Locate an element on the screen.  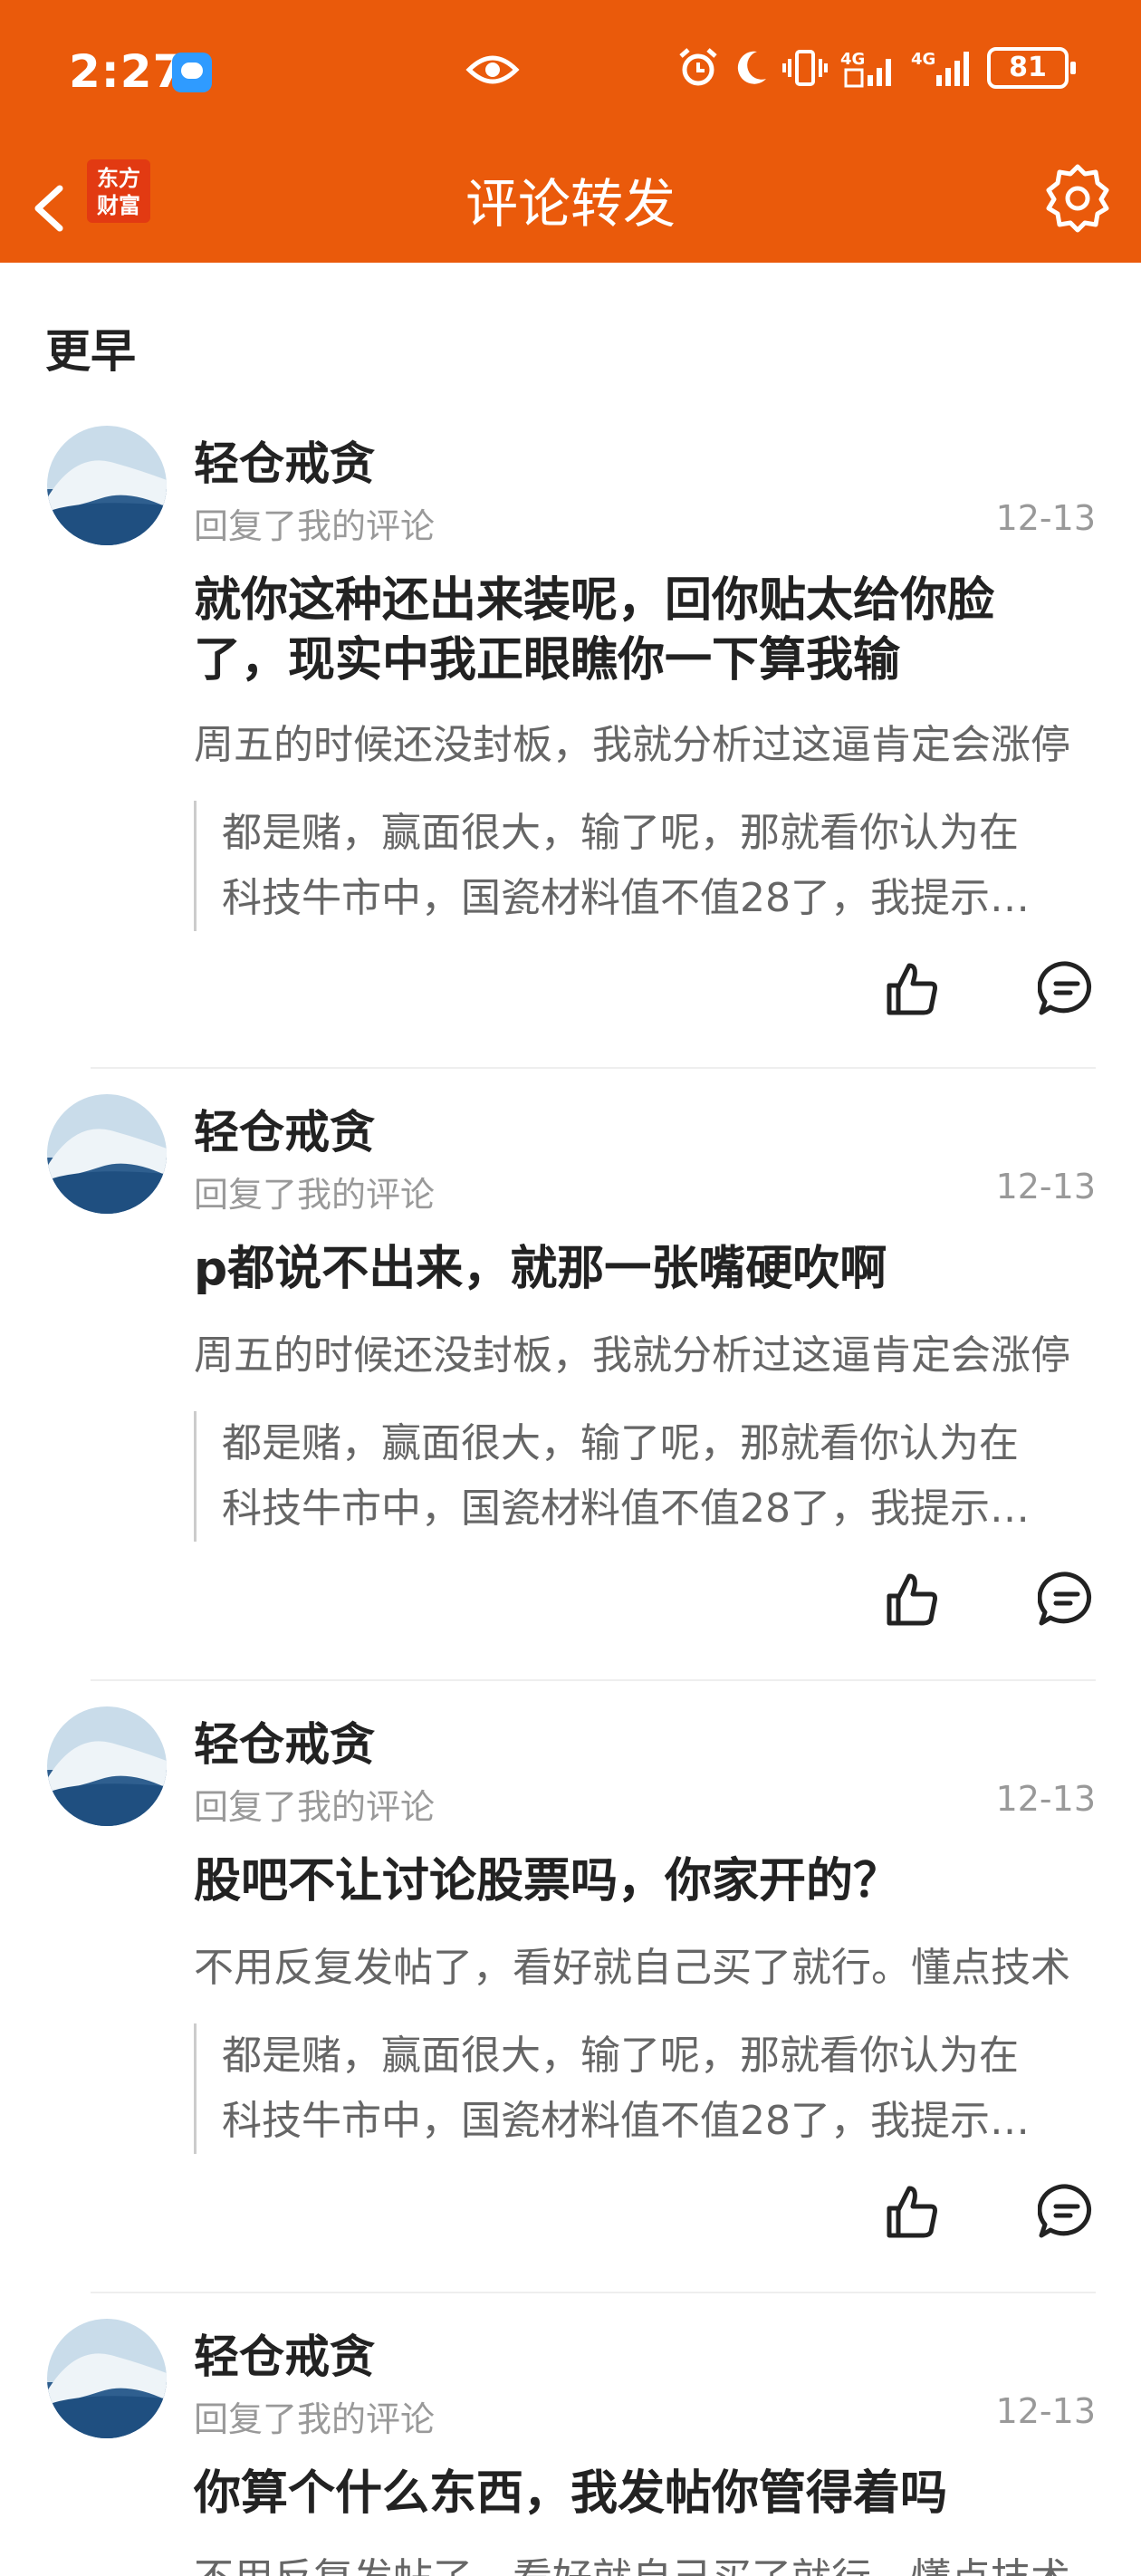
reply-comment: p都说不出来，就那一张嘴硬吹啊 is located at coordinates (646, 1269).